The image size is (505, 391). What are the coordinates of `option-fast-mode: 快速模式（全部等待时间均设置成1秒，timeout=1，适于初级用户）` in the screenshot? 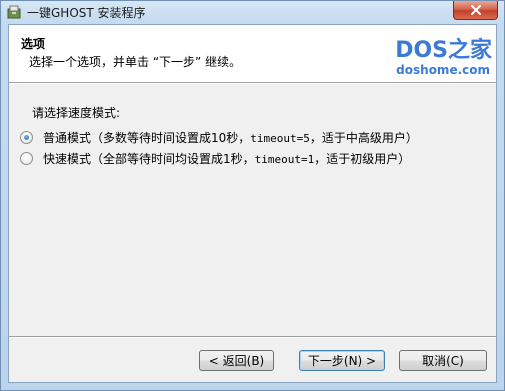 It's located at (215, 158).